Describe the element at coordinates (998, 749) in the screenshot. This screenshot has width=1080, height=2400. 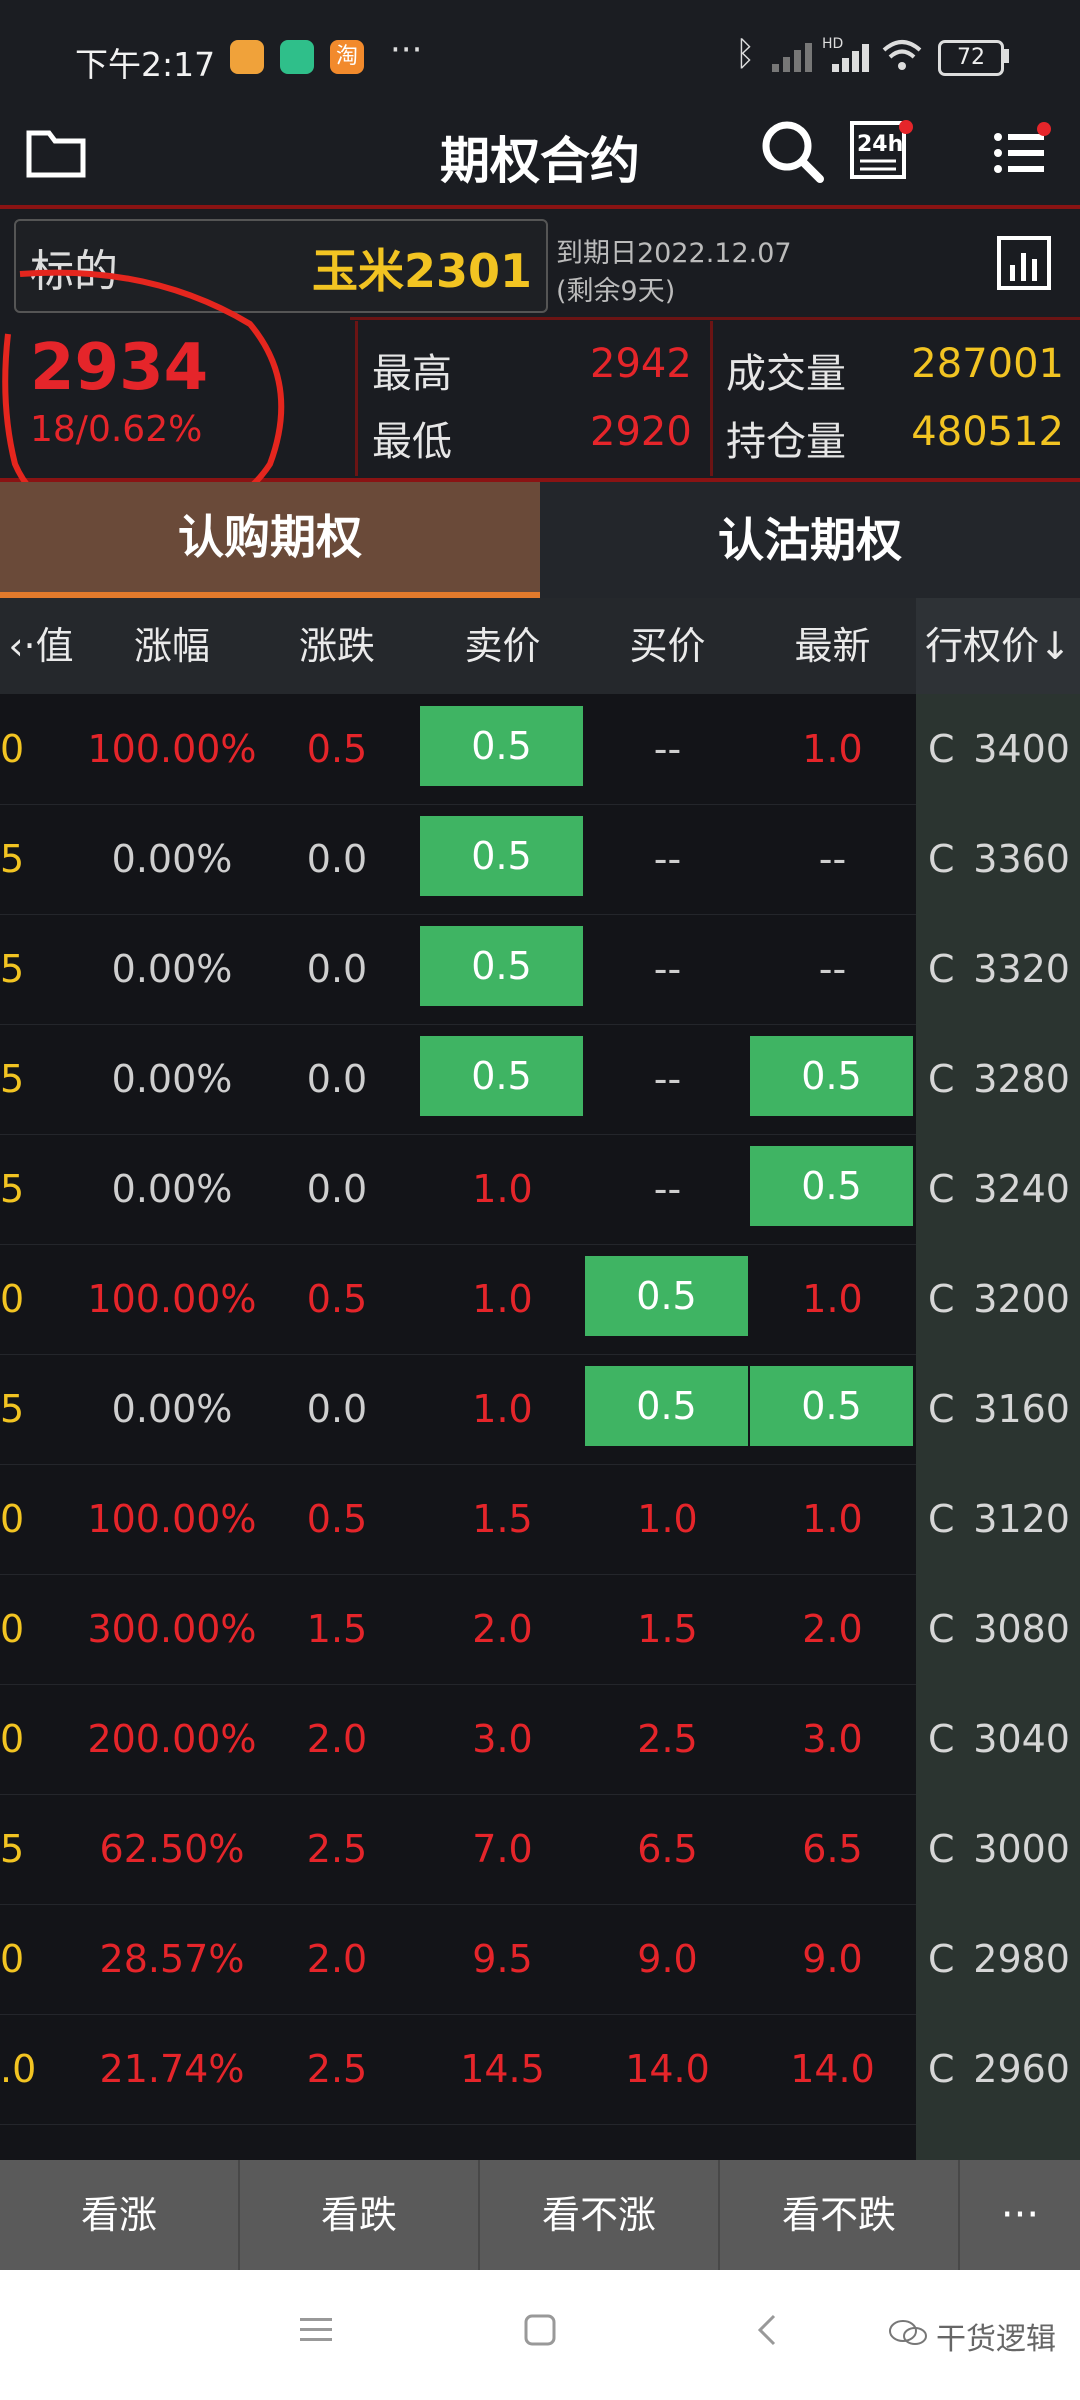
I see `strike-price-cell: C 3400` at that location.